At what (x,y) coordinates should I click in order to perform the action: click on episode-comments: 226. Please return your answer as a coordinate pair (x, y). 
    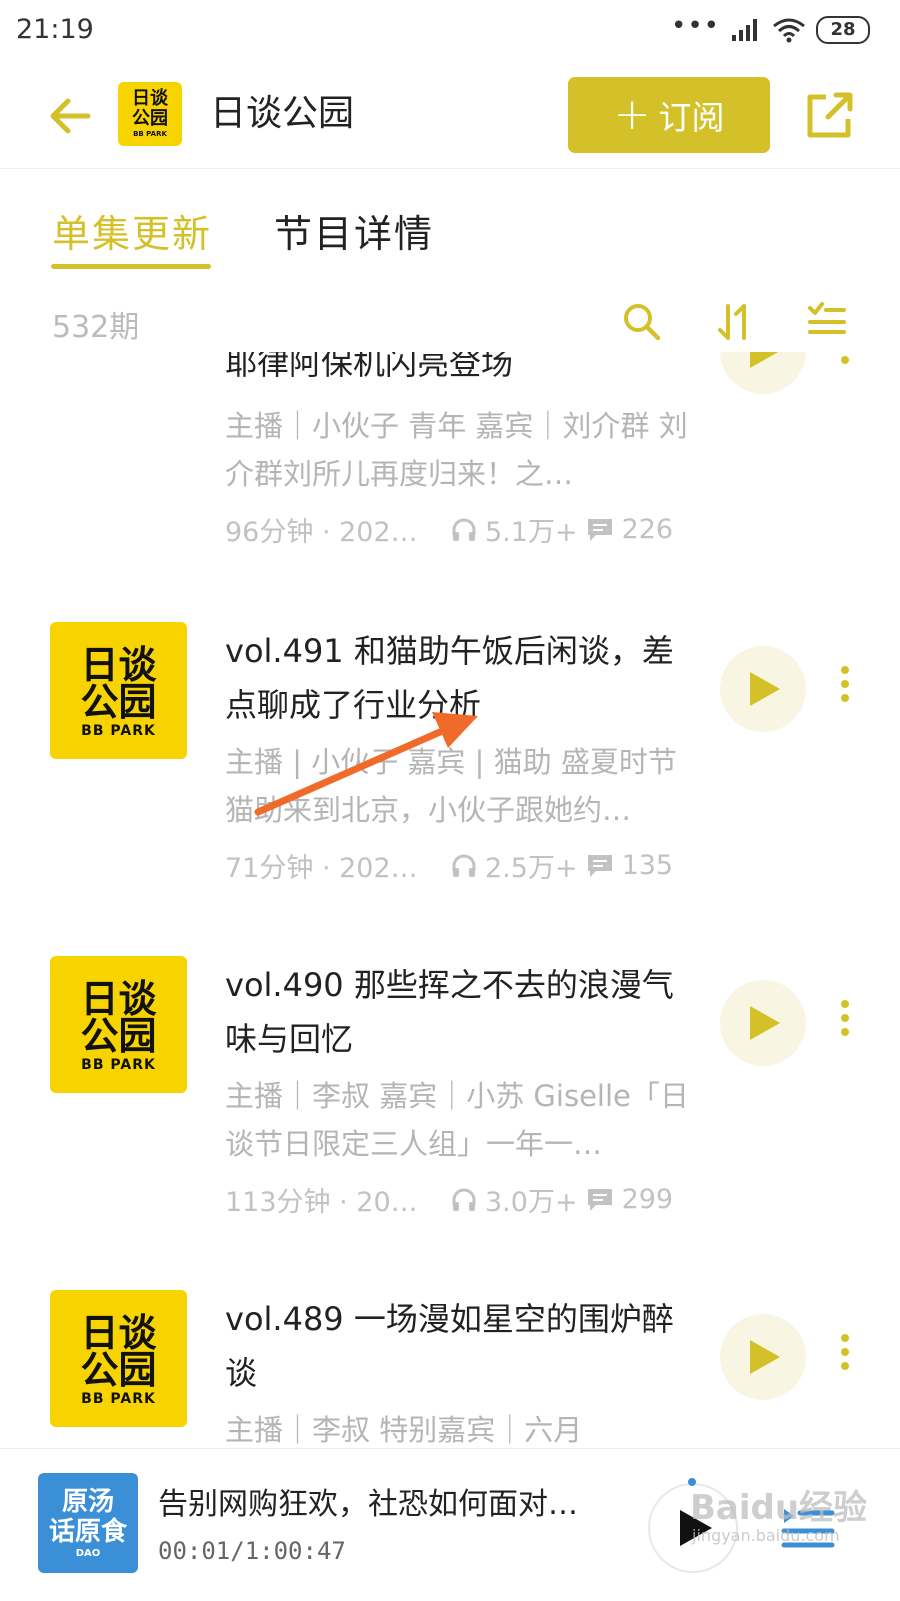
    Looking at the image, I should click on (647, 529).